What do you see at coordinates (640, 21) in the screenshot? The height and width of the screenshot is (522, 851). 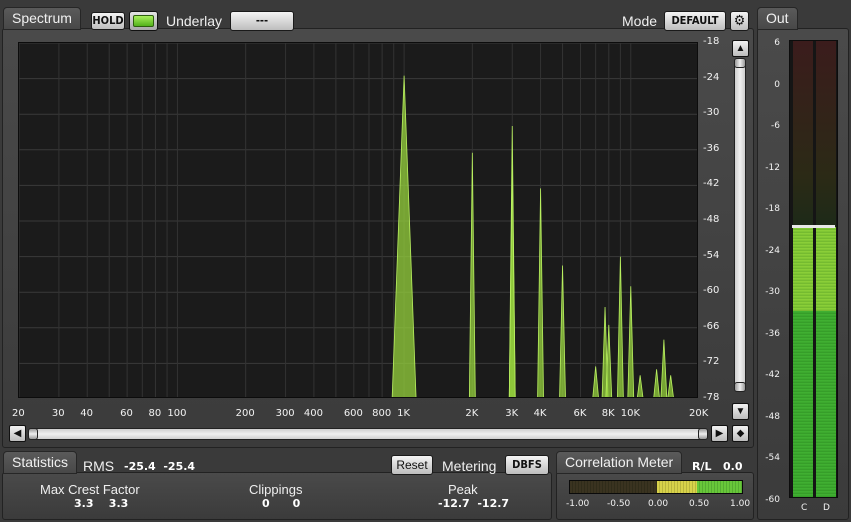 I see `mode-label: Mode` at bounding box center [640, 21].